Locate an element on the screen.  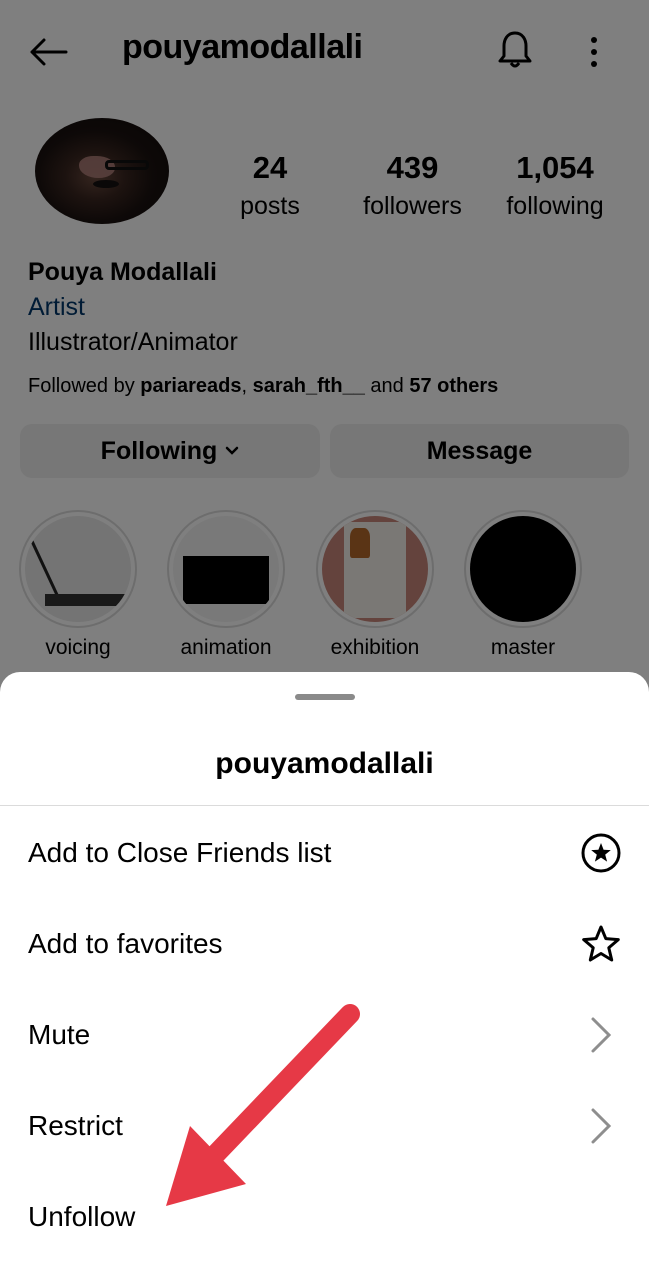
close-friends-star-circle-icon is located at coordinates (601, 853).